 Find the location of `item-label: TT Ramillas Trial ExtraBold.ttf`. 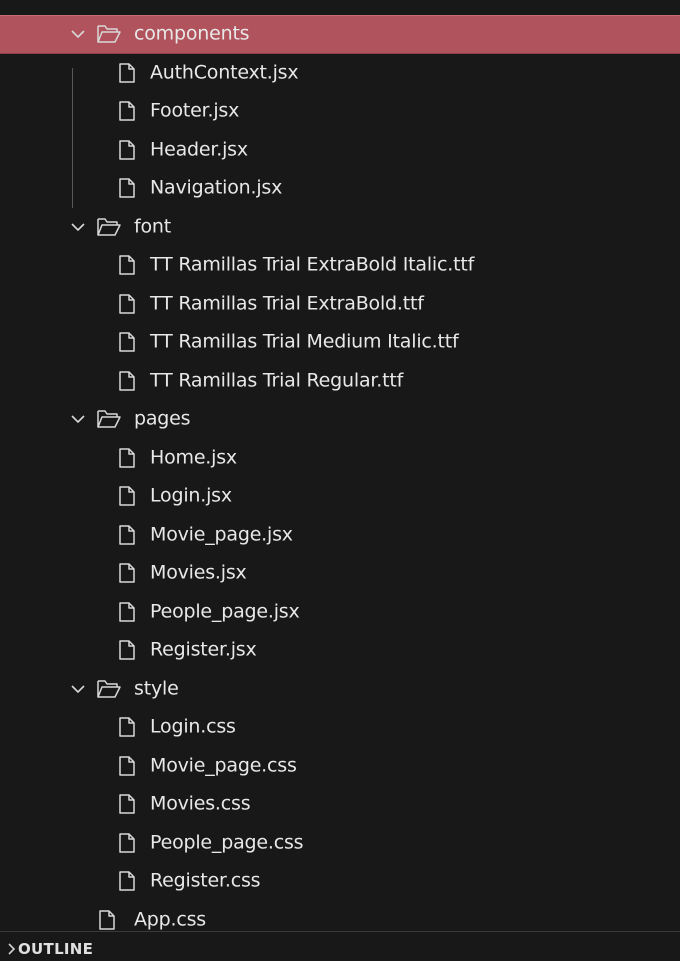

item-label: TT Ramillas Trial ExtraBold.ttf is located at coordinates (287, 303).